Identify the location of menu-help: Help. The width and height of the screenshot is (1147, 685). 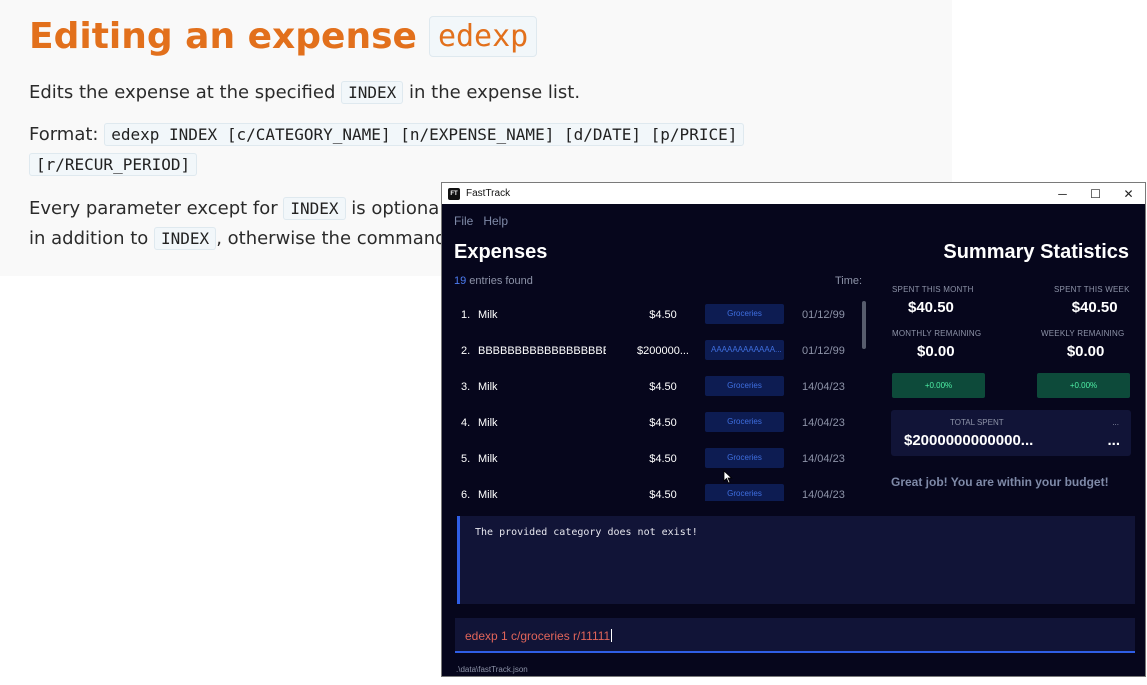
(495, 221).